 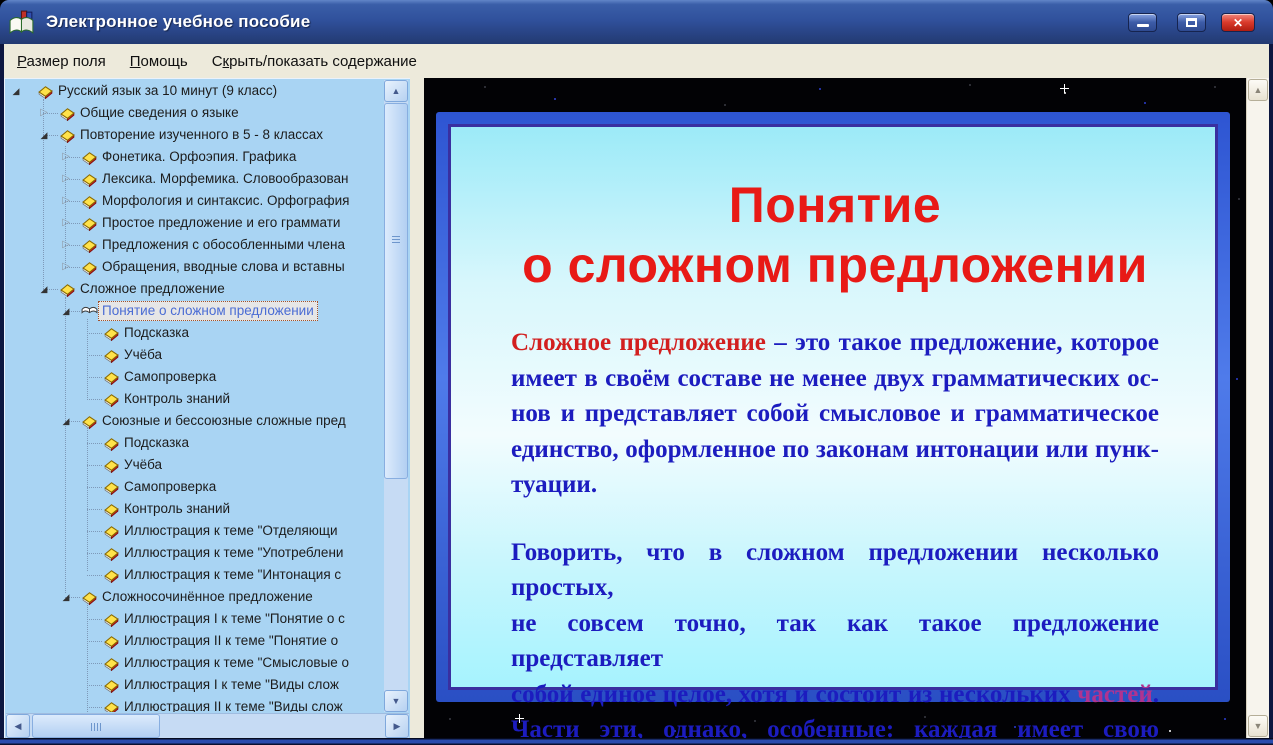 What do you see at coordinates (226, 201) in the screenshot?
I see `tree-item-label: Морфология и синтаксис. Орфография` at bounding box center [226, 201].